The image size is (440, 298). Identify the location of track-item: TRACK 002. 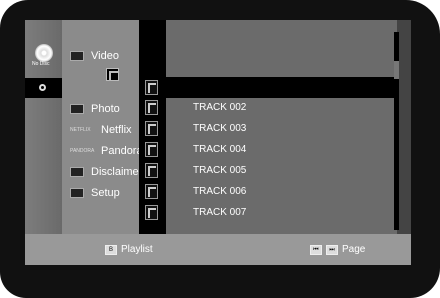
(219, 108).